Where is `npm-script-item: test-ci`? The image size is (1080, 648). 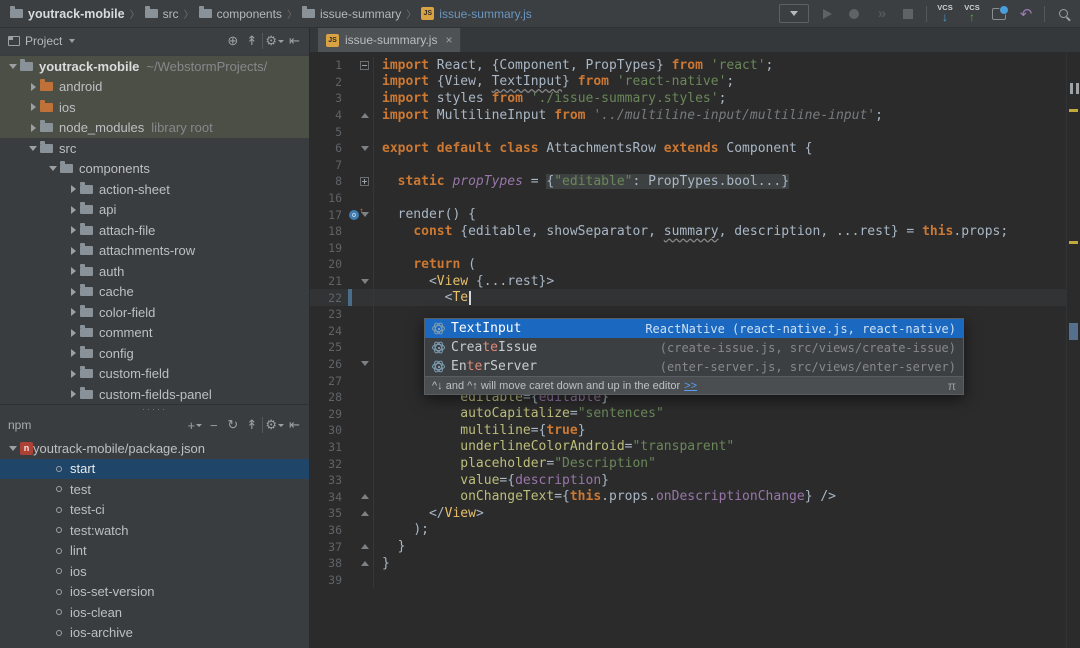 npm-script-item: test-ci is located at coordinates (154, 510).